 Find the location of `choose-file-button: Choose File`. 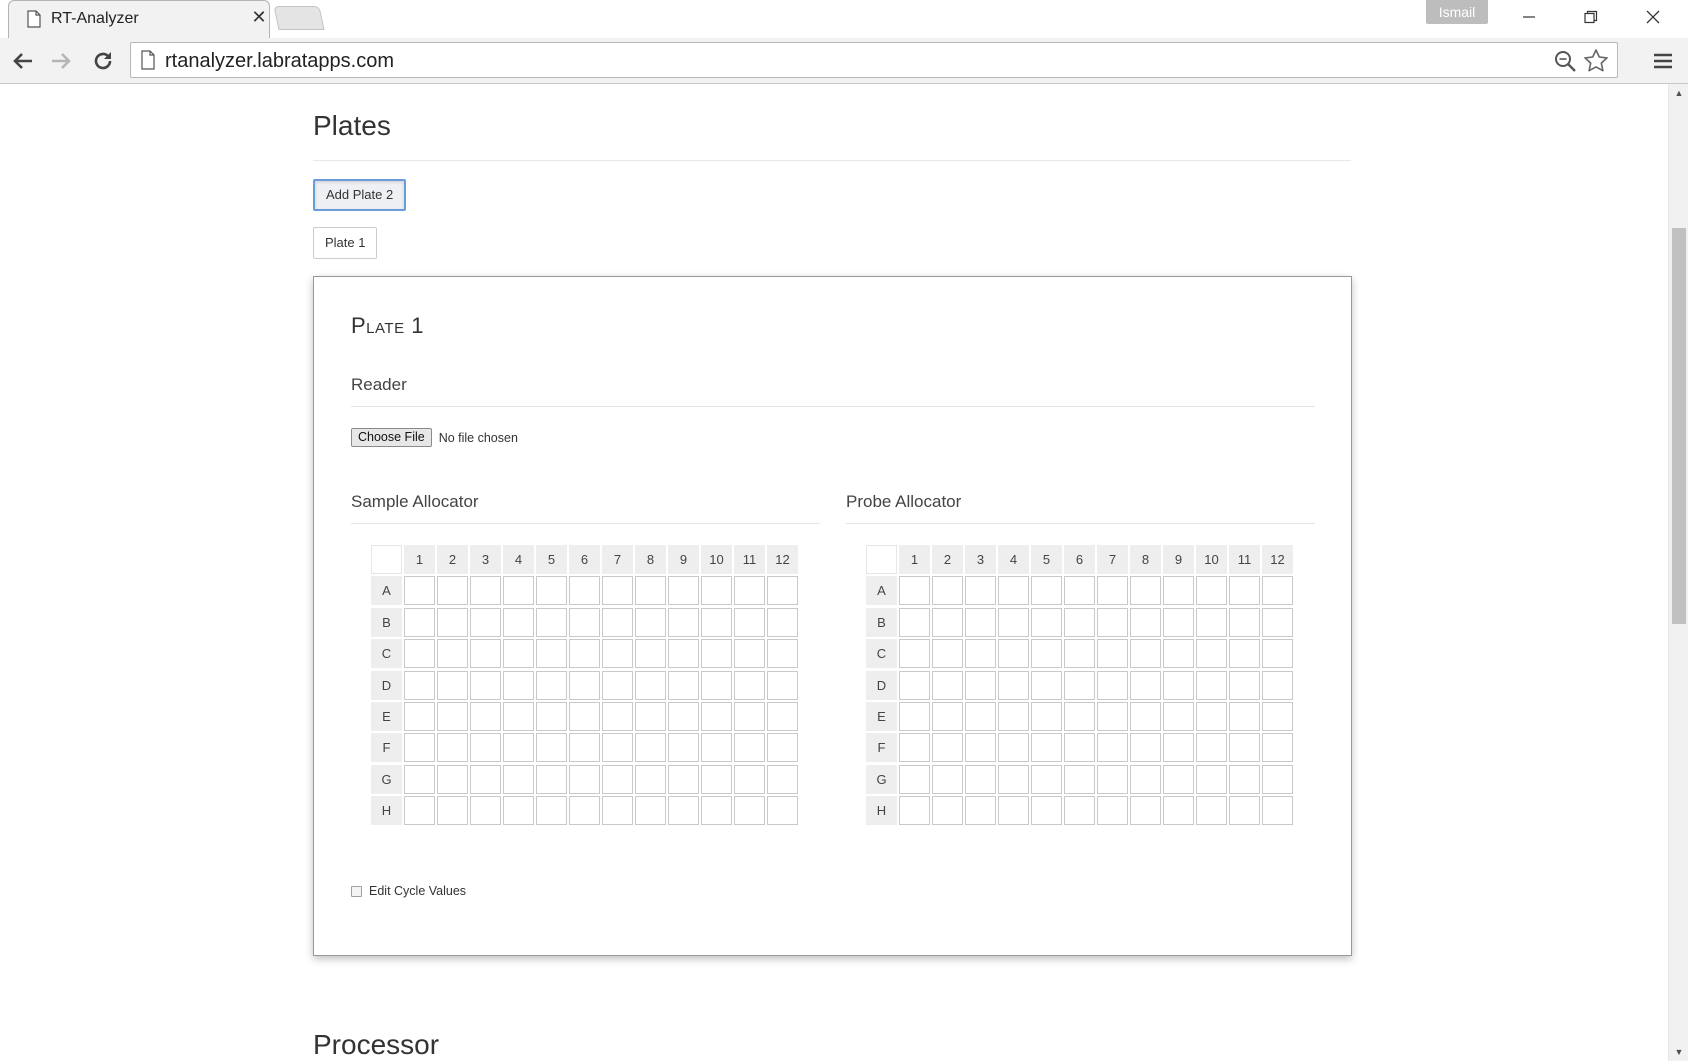

choose-file-button: Choose File is located at coordinates (391, 437).